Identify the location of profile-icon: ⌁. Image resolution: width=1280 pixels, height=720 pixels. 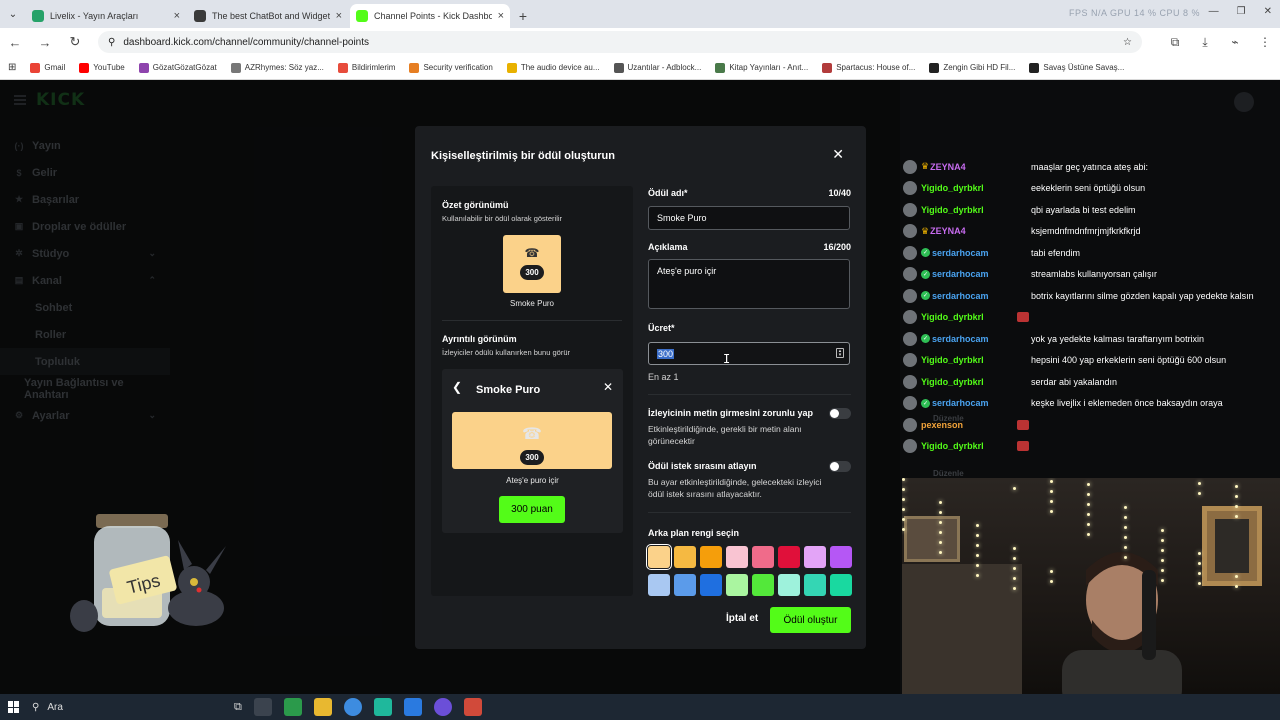
(1235, 42).